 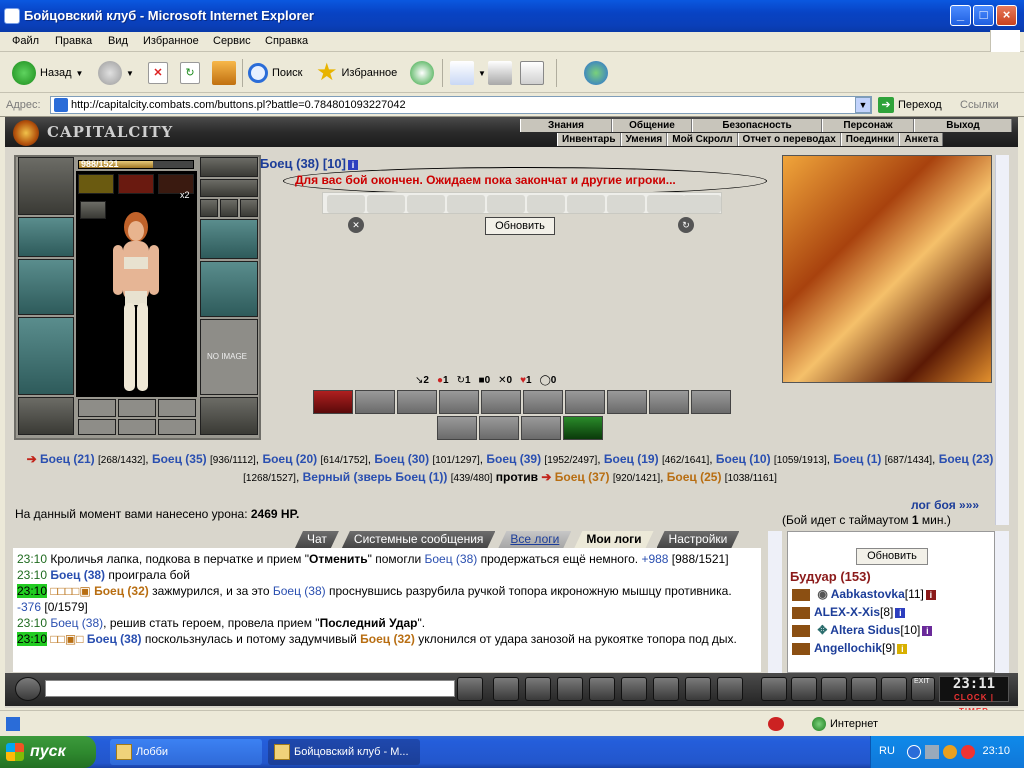 What do you see at coordinates (566, 125) in the screenshot?
I see `nav-knowledge: Знания` at bounding box center [566, 125].